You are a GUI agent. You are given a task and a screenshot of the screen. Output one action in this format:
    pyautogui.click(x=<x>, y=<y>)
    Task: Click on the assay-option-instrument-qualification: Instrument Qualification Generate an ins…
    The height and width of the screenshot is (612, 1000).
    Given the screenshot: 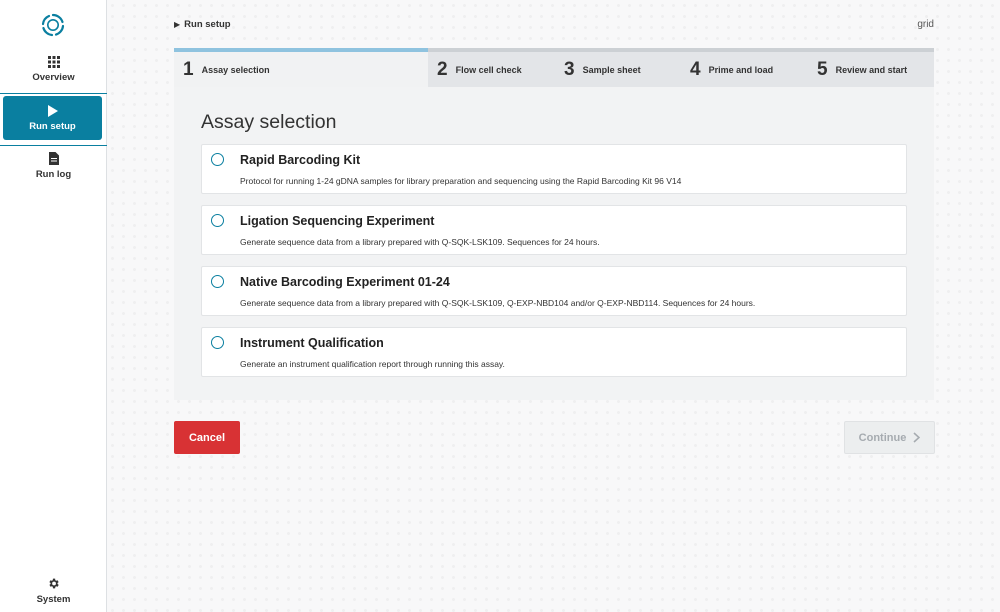 What is the action you would take?
    pyautogui.click(x=554, y=352)
    